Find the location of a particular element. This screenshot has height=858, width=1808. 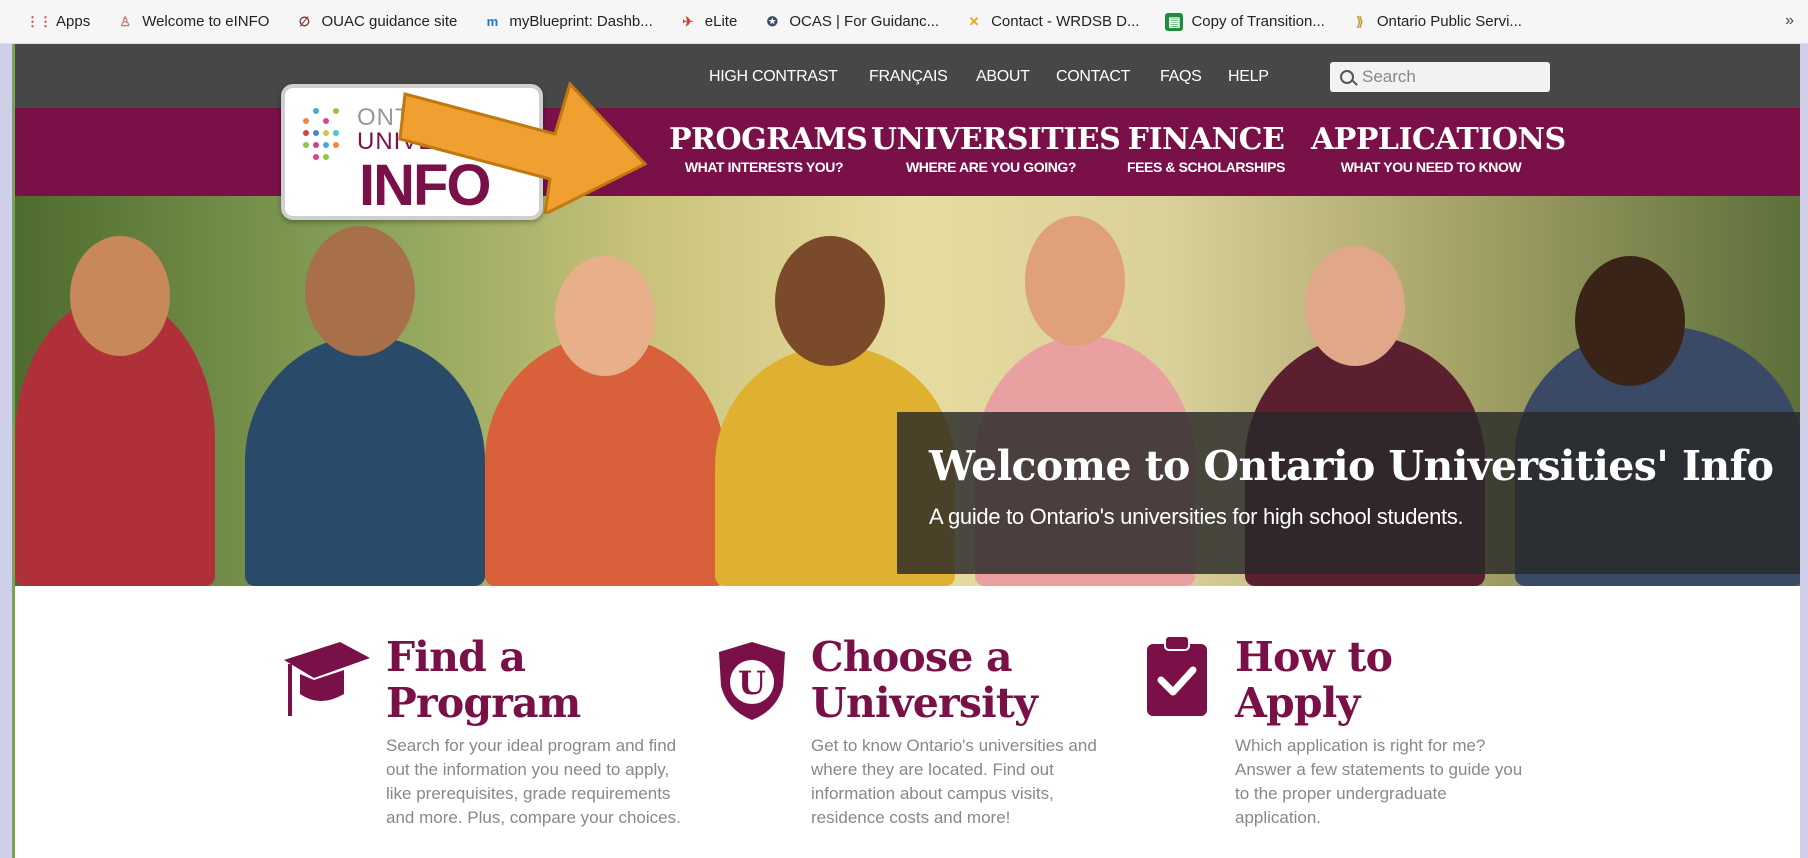

feature-title-line1: Choose a is located at coordinates (912, 657).